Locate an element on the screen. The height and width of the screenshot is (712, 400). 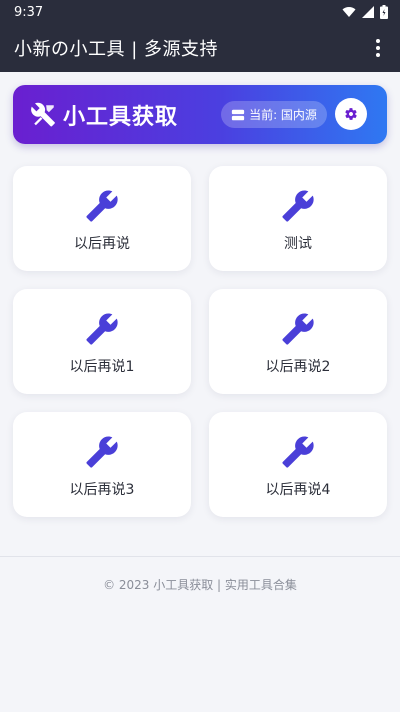
tool-card-label: 以后再说4 is located at coordinates (298, 489).